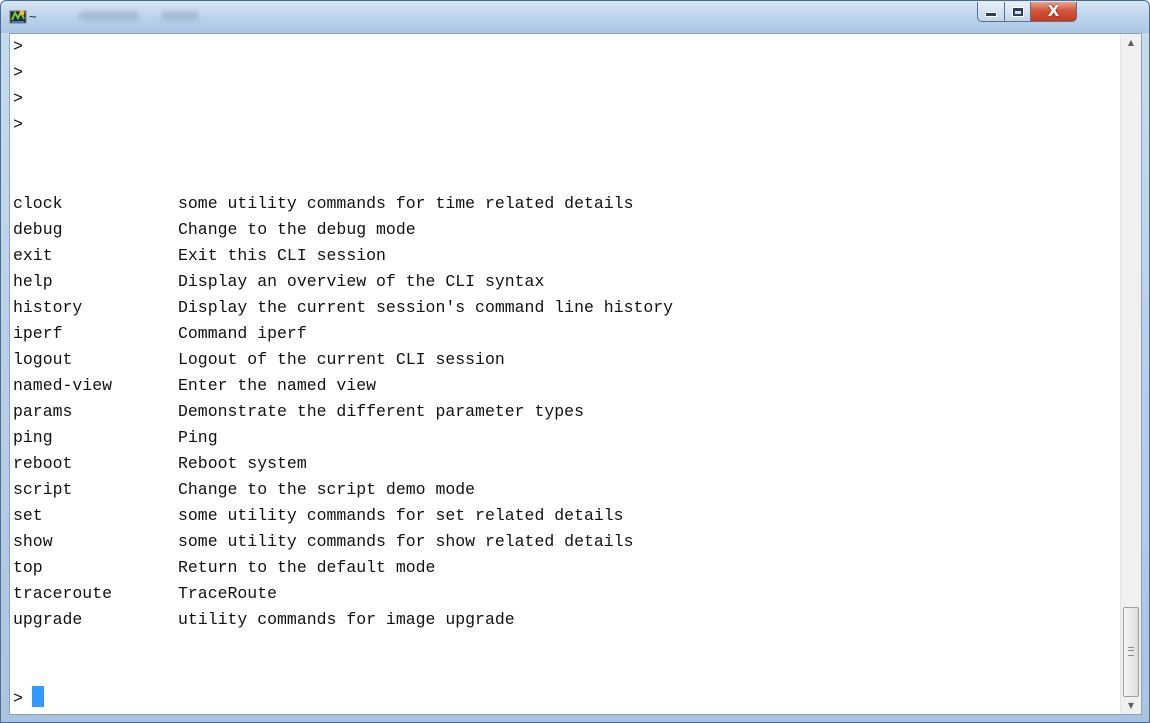 The width and height of the screenshot is (1150, 723). Describe the element at coordinates (1131, 705) in the screenshot. I see `scroll-down-arrow-icon: ▼` at that location.